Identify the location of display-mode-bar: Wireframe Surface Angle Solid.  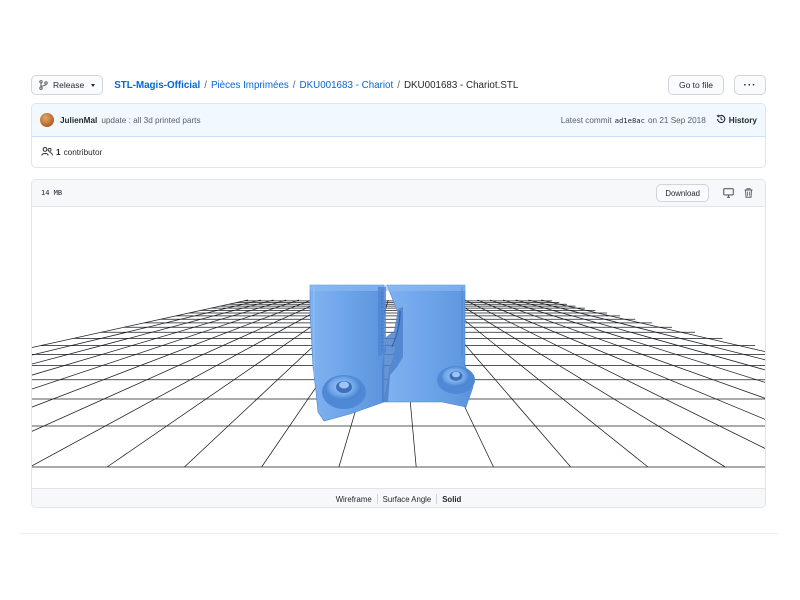
(398, 497).